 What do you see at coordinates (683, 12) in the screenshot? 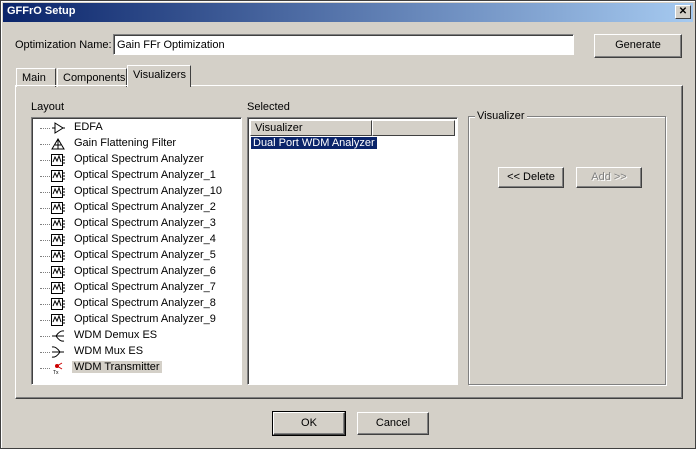
I see `close-button: ✕` at bounding box center [683, 12].